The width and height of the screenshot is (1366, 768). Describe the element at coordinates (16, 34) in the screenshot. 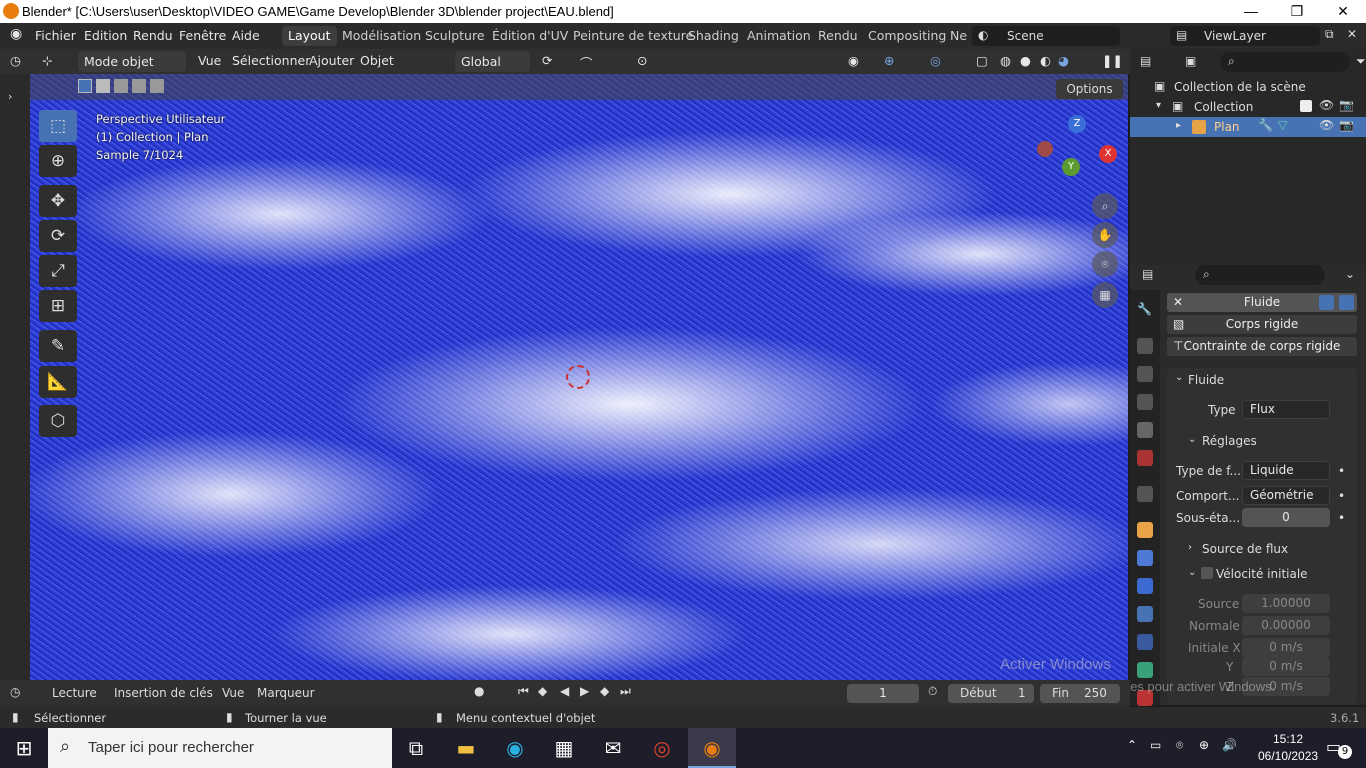

I see `blender-menu-icon: ◉` at that location.